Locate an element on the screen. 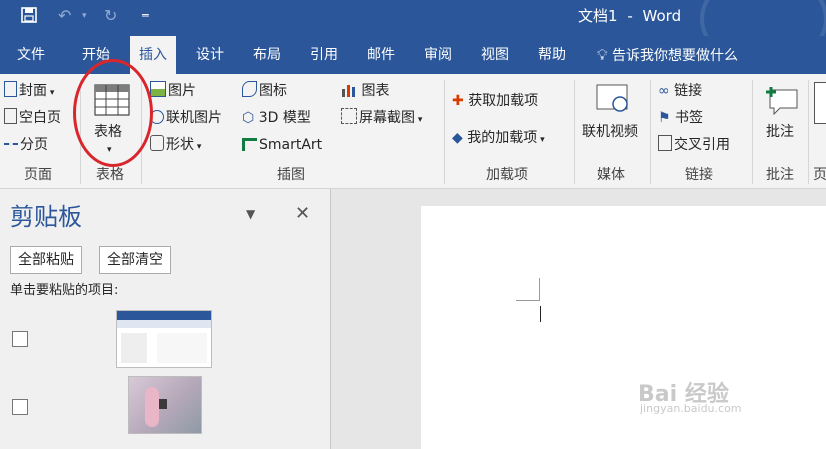 The width and height of the screenshot is (826, 449). undo-icon: ↶ is located at coordinates (64, 16).